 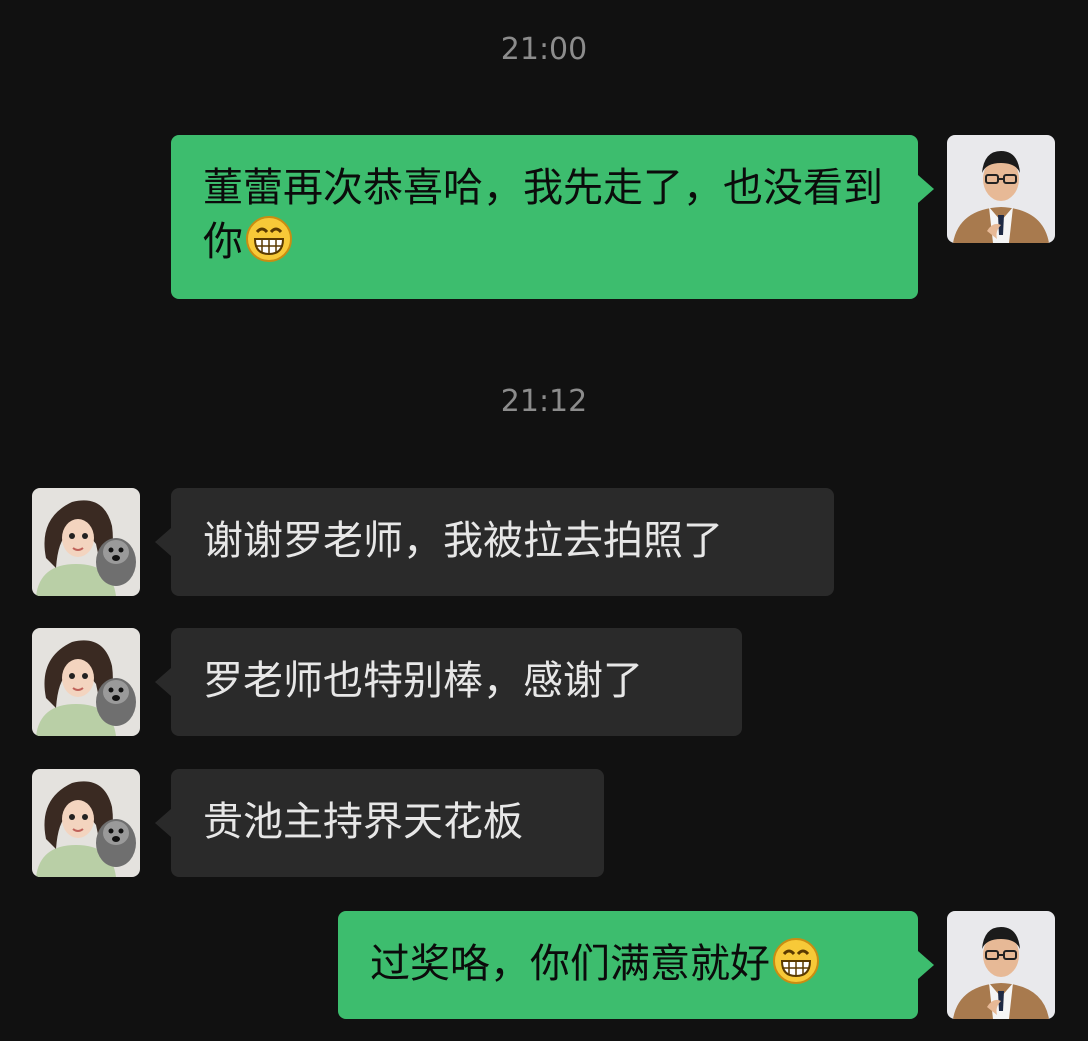 I want to click on message-text: 董蕾再次恭喜哈，我先走了，也没看到你, so click(x=543, y=215).